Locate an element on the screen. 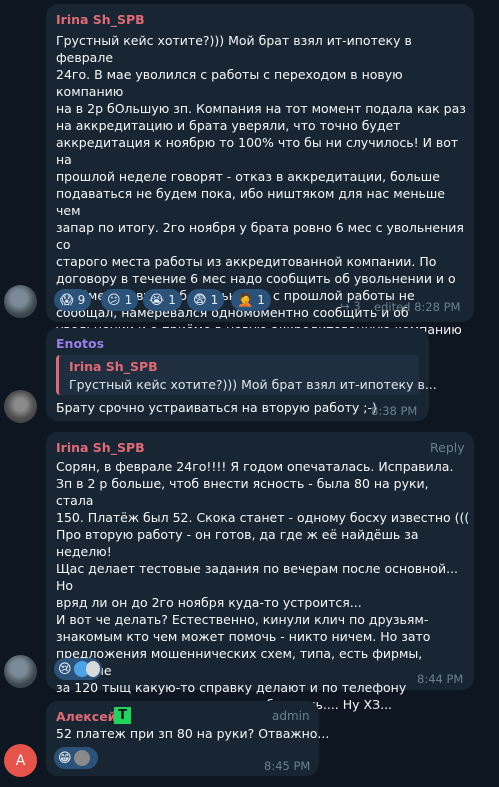 This screenshot has height=787, width=499. reaction-chip: 😕 1 is located at coordinates (120, 300).